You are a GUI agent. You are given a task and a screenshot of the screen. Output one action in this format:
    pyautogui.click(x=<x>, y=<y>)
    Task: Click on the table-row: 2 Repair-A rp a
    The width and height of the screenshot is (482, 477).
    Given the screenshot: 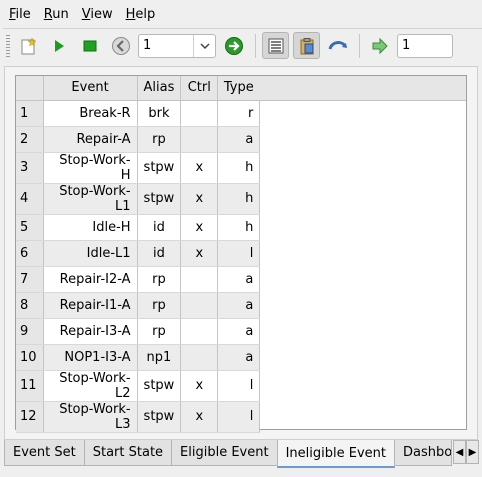 What is the action you would take?
    pyautogui.click(x=138, y=139)
    